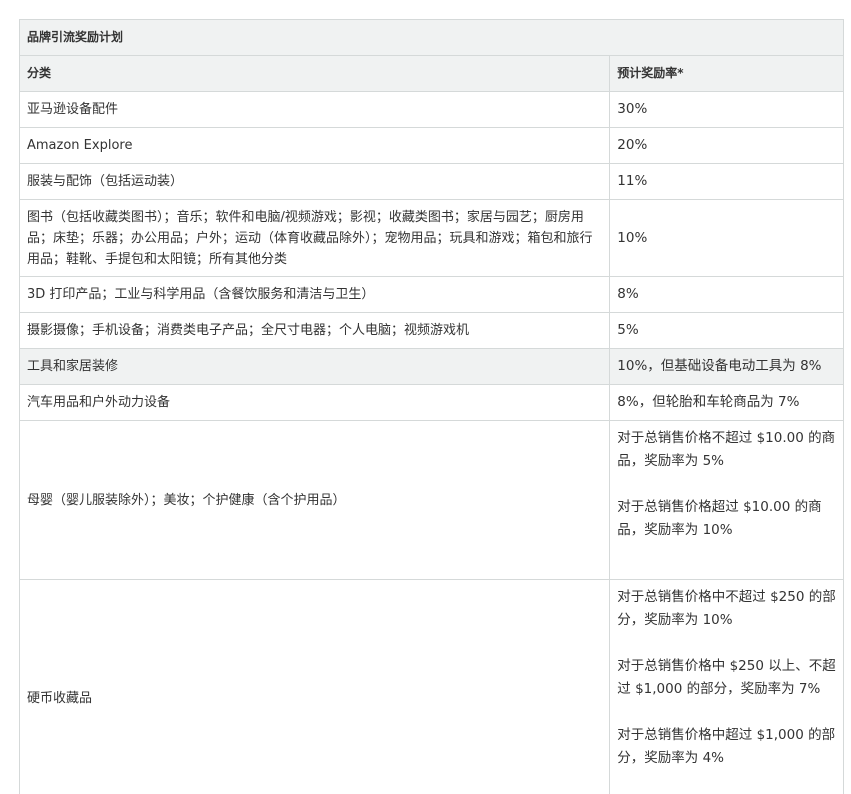  Describe the element at coordinates (726, 366) in the screenshot. I see `rate-cell: 10%，但基础设备电动工具为 8%` at that location.